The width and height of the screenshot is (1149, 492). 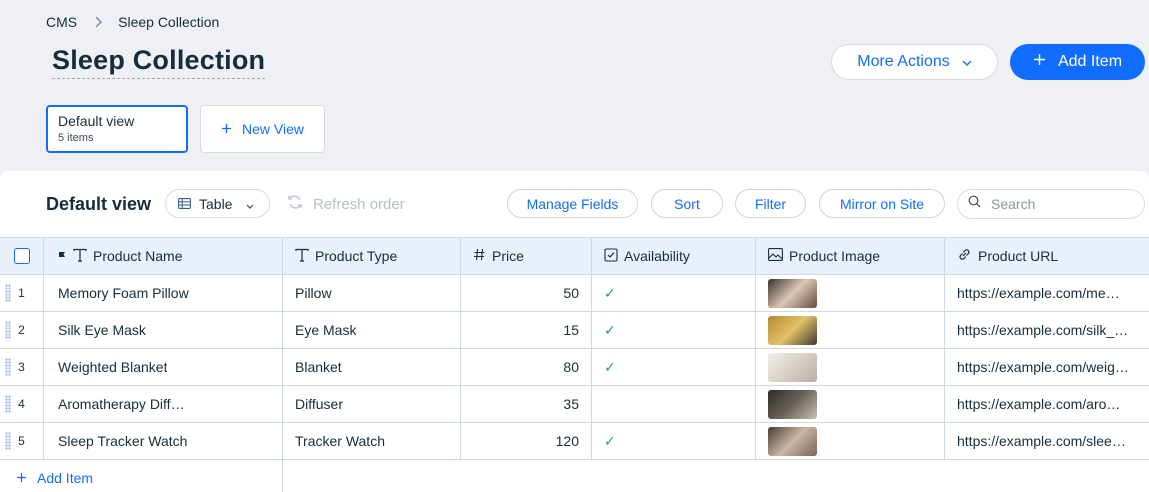 What do you see at coordinates (163, 256) in the screenshot?
I see `column-header-product-name: Product Name` at bounding box center [163, 256].